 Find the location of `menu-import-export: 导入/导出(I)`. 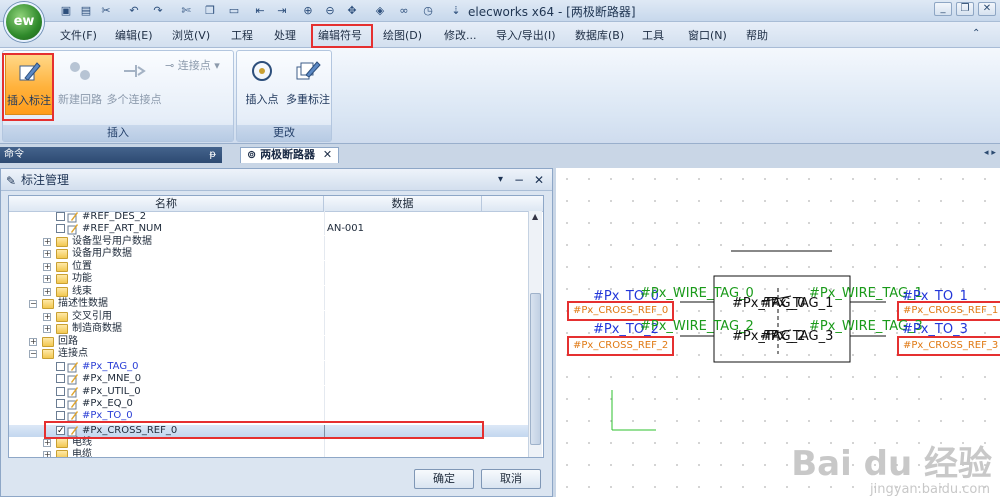

menu-import-export: 导入/导出(I) is located at coordinates (526, 36).